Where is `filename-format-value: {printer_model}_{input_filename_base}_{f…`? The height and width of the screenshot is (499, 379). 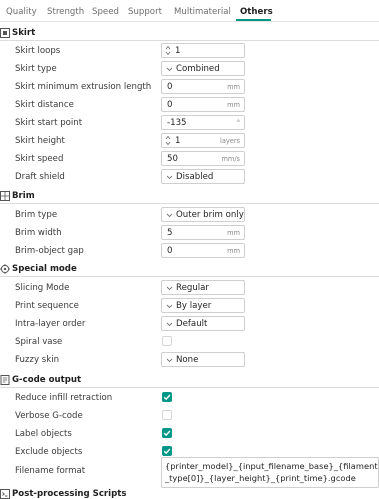
filename-format-value: {printer_model}_{input_filename_base}_{f… is located at coordinates (271, 472).